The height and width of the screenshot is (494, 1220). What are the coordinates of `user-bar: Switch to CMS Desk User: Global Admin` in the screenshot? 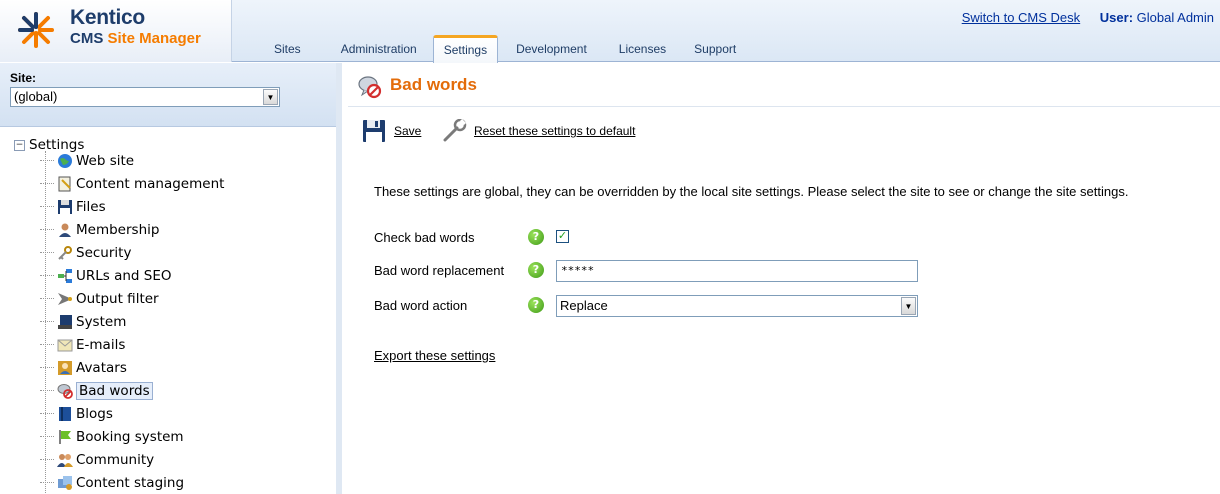 It's located at (1088, 17).